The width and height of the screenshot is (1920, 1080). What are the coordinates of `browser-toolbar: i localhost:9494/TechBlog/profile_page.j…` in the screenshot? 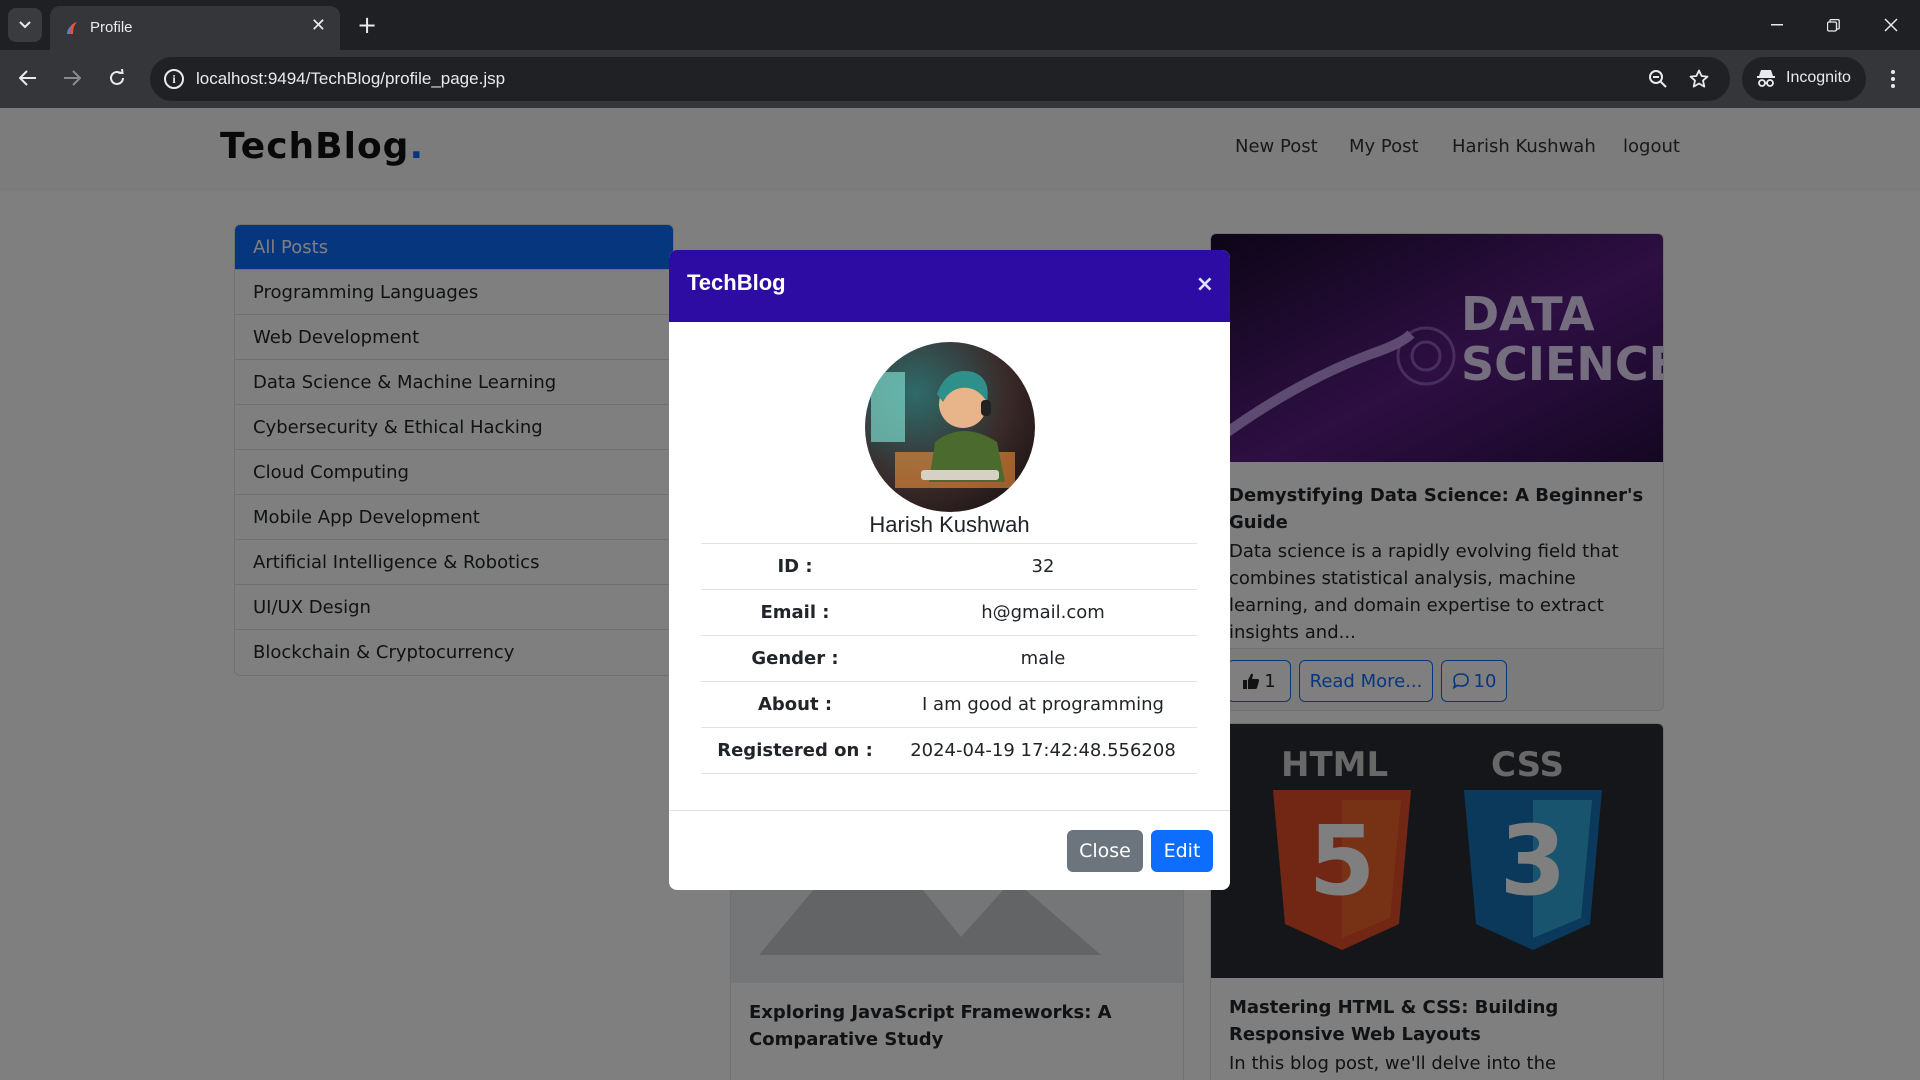 It's located at (960, 79).